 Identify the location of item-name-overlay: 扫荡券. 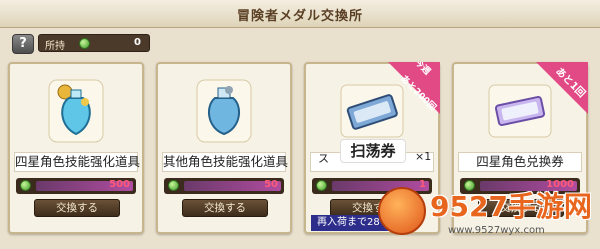
(373, 151).